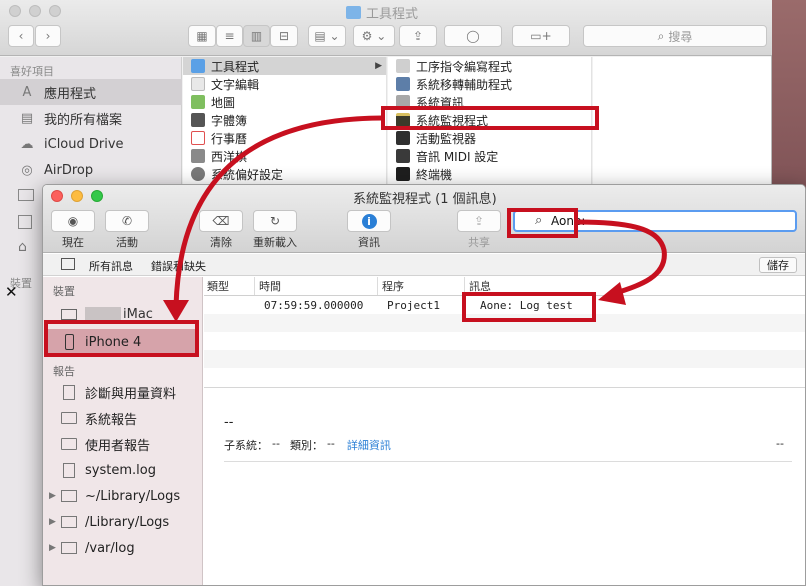 The image size is (806, 586). I want to click on annotation-arrowhead-iphone, so click(176, 311).